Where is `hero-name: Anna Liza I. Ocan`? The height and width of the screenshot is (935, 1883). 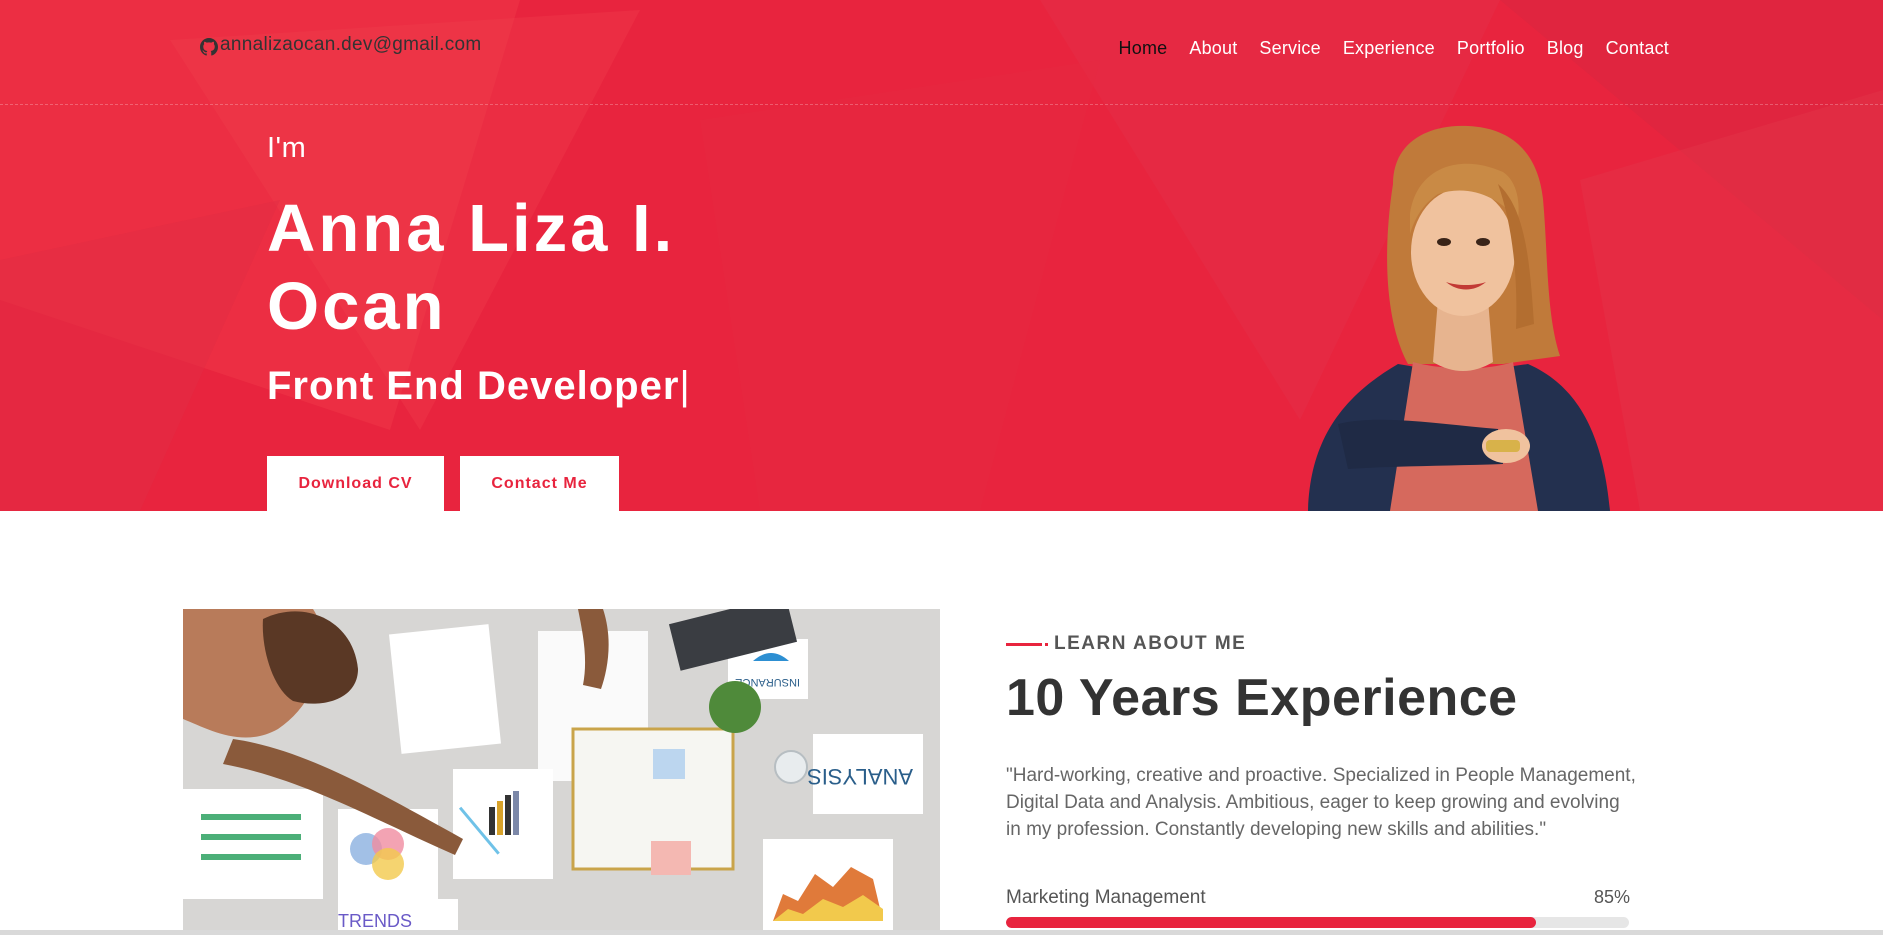 hero-name: Anna Liza I. Ocan is located at coordinates (527, 268).